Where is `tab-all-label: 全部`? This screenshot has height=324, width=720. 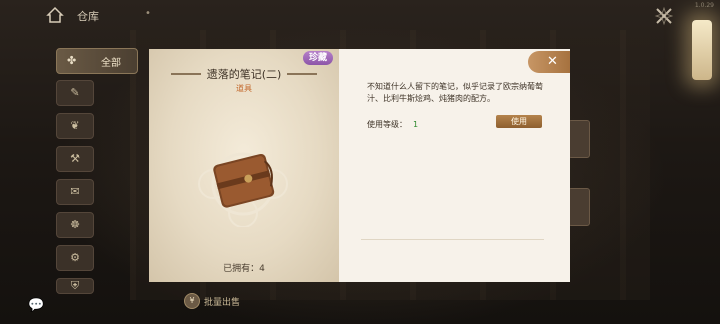
tab-all-label: 全部 is located at coordinates (111, 63).